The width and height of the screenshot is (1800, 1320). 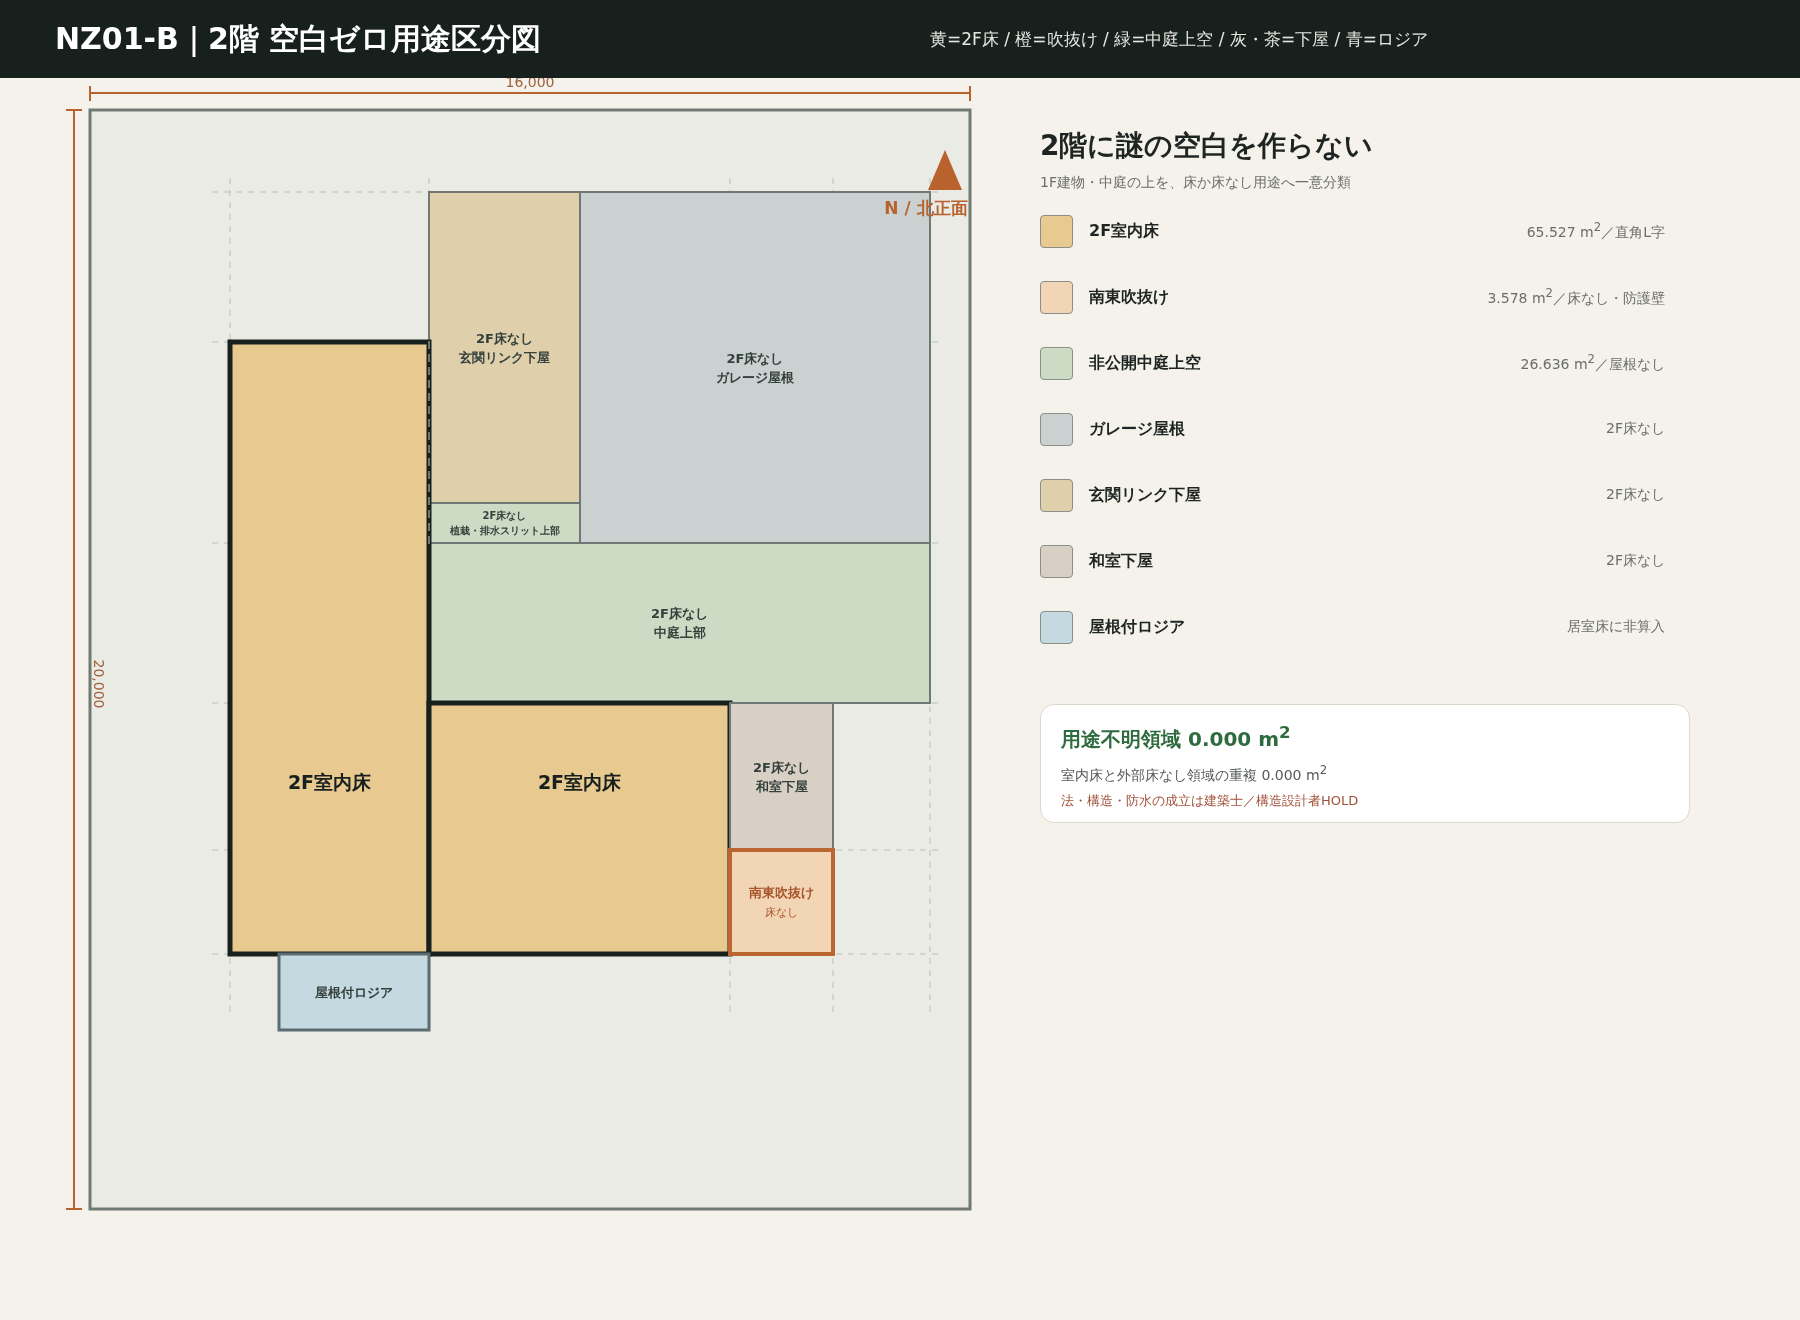 I want to click on legend-label: 和室下屋, so click(x=1121, y=561).